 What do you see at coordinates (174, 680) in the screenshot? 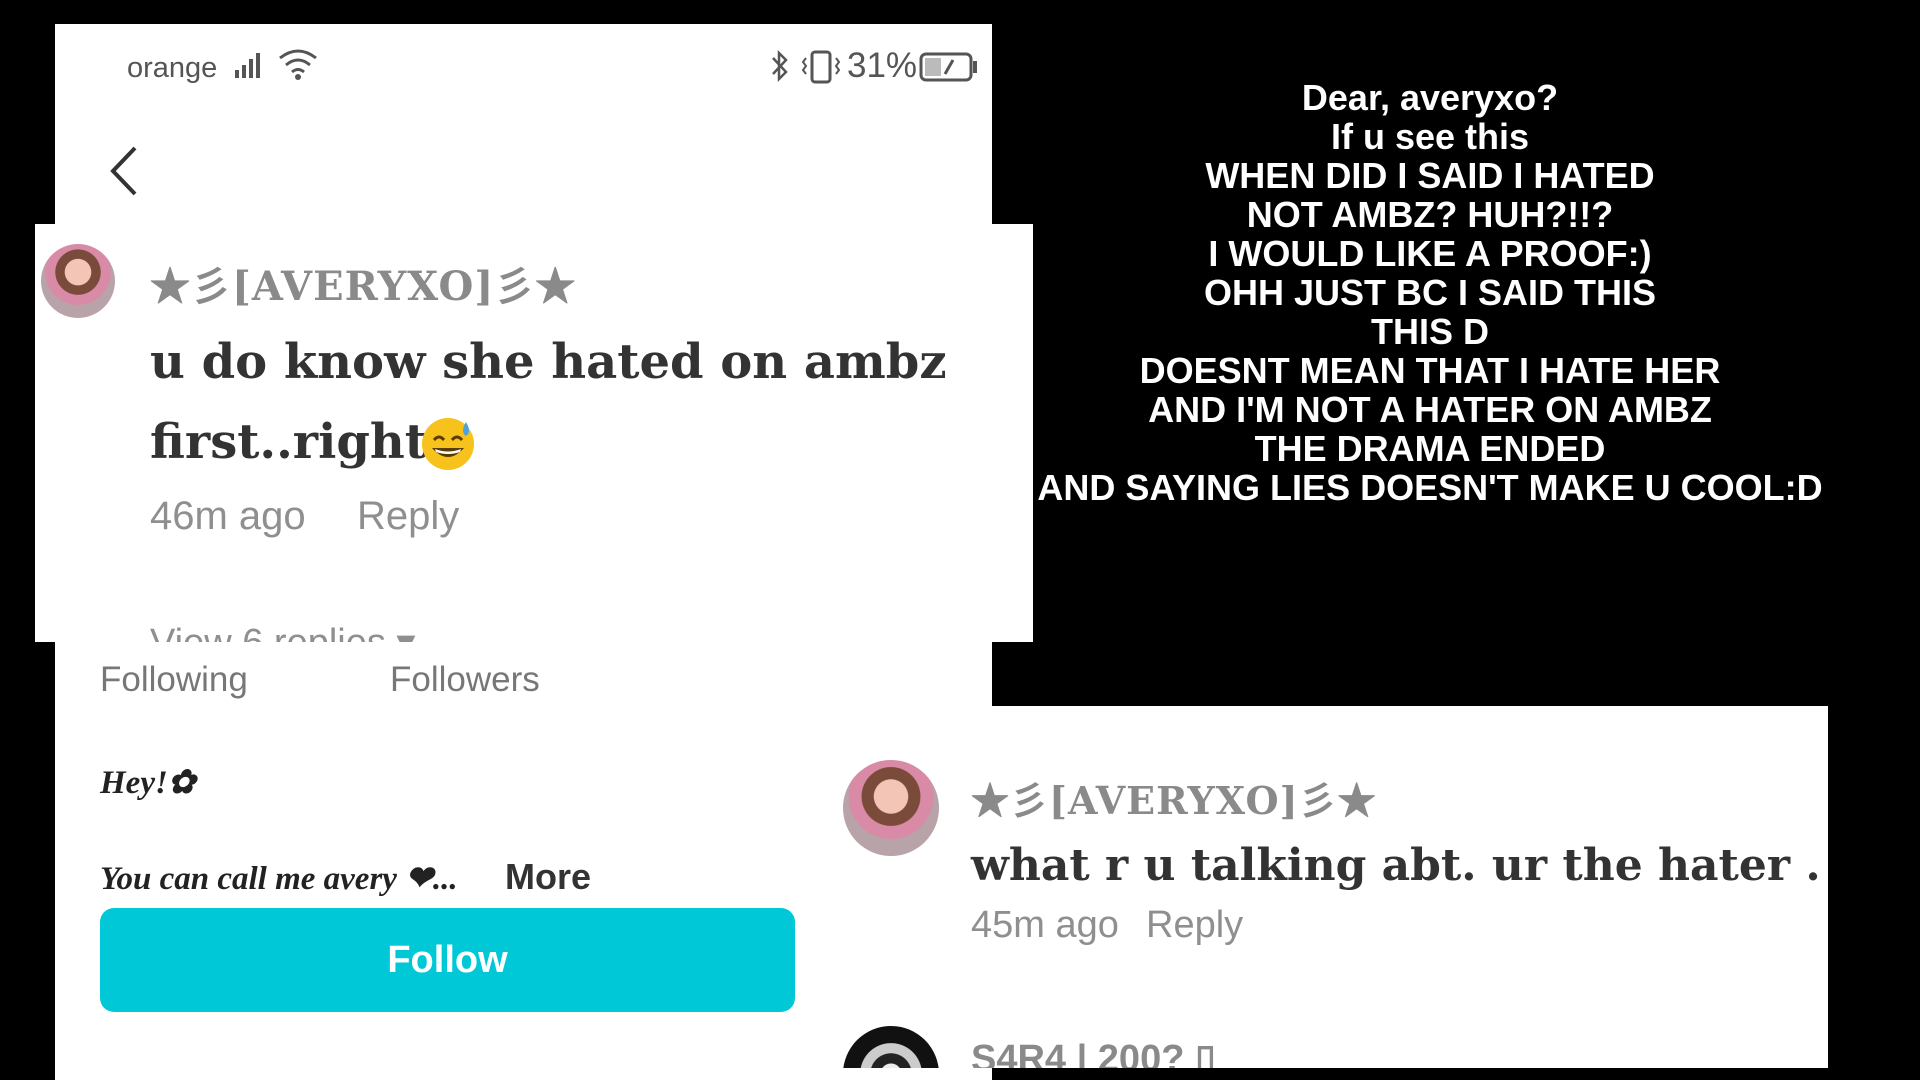
I see `following-label: Following` at bounding box center [174, 680].